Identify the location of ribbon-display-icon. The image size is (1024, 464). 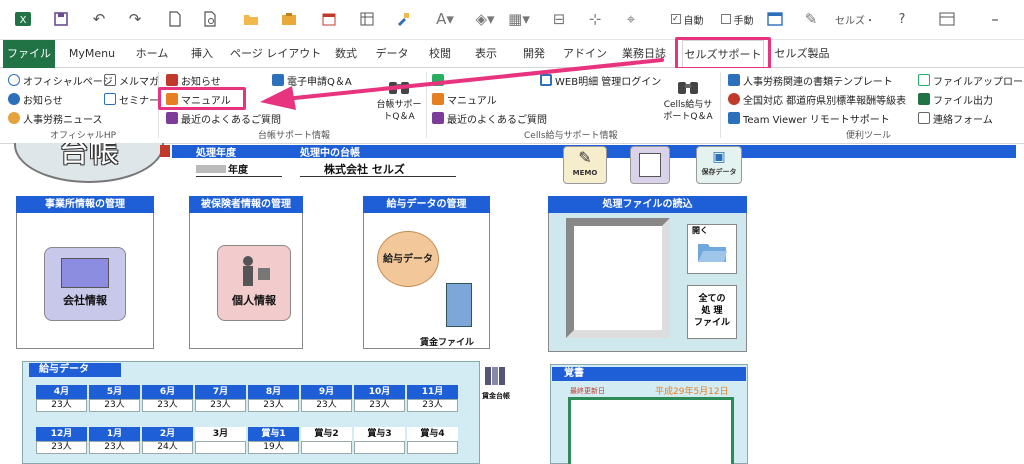
(947, 19).